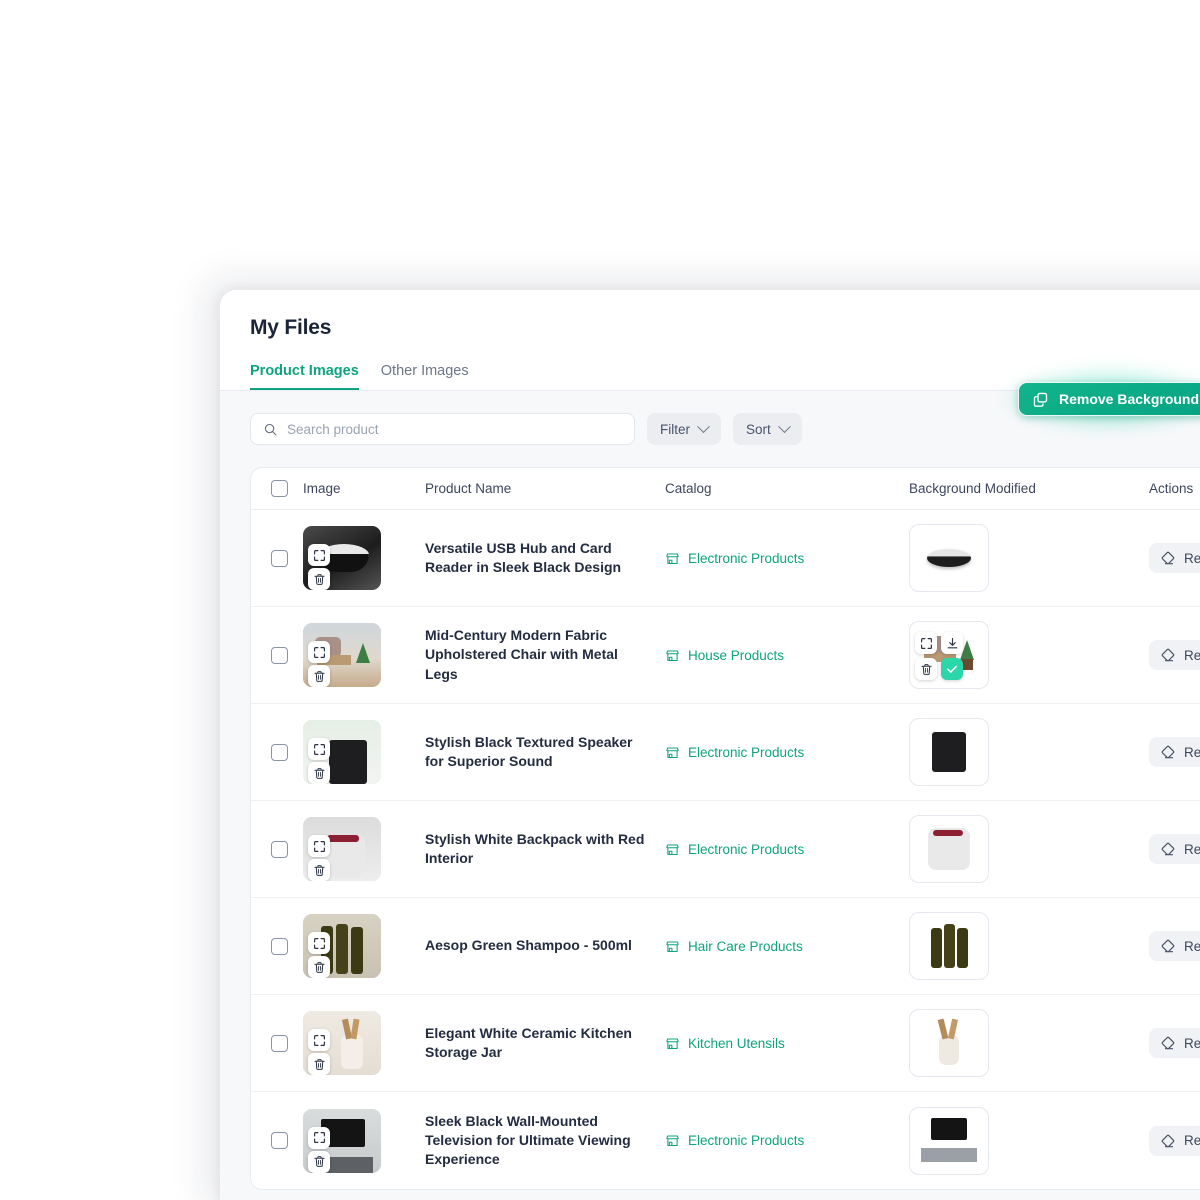 The width and height of the screenshot is (1200, 1200). Describe the element at coordinates (425, 376) in the screenshot. I see `tab-other-images: Other Images` at that location.